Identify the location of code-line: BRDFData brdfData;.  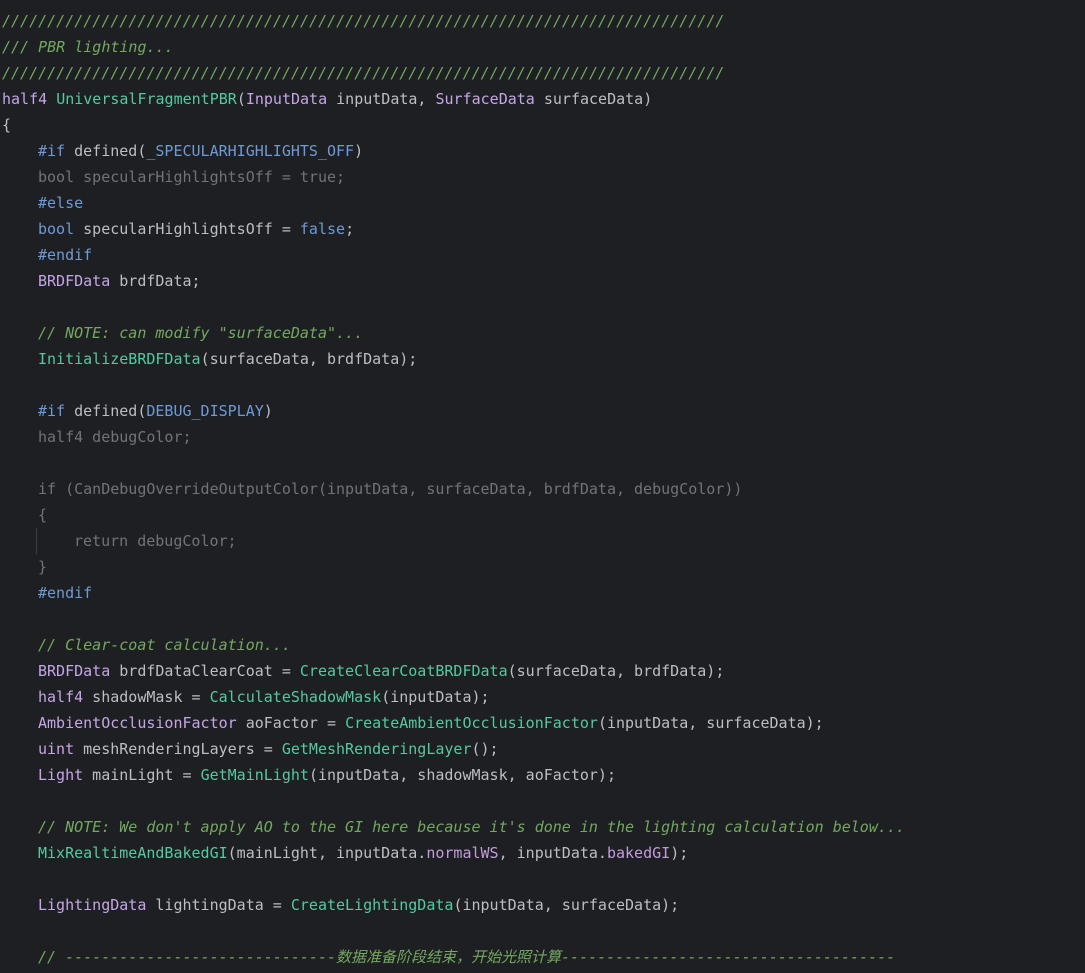
(542, 281).